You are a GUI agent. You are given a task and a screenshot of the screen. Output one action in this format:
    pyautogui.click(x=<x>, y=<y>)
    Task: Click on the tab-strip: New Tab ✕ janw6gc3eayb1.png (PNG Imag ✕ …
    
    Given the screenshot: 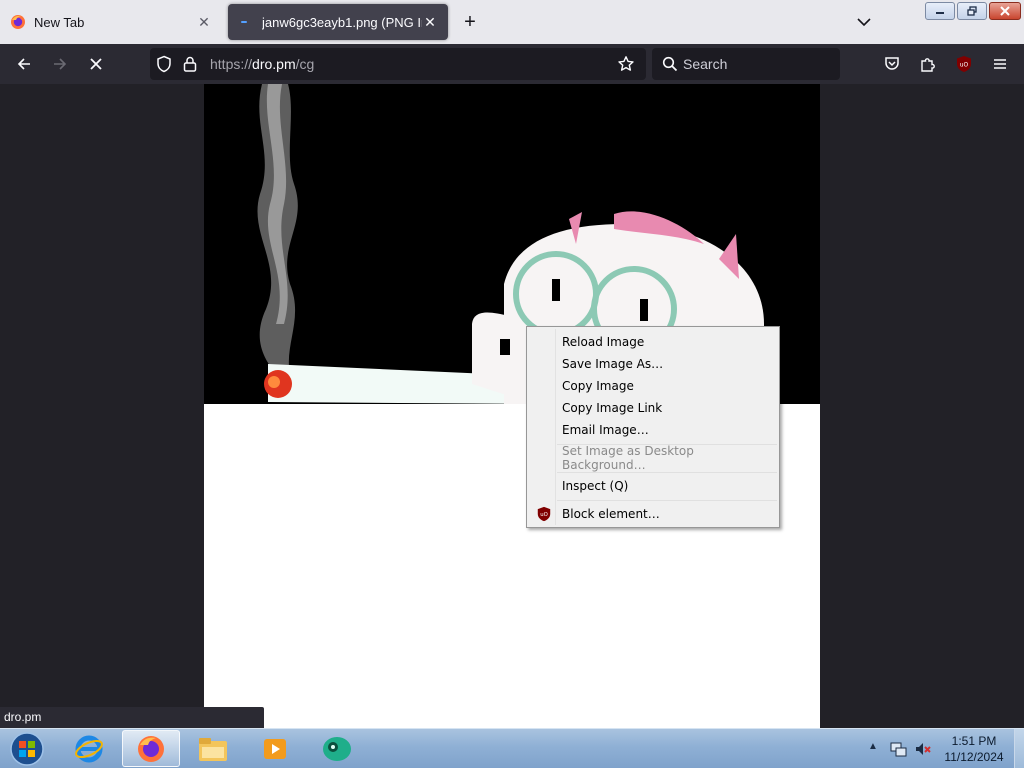 What is the action you would take?
    pyautogui.click(x=512, y=22)
    